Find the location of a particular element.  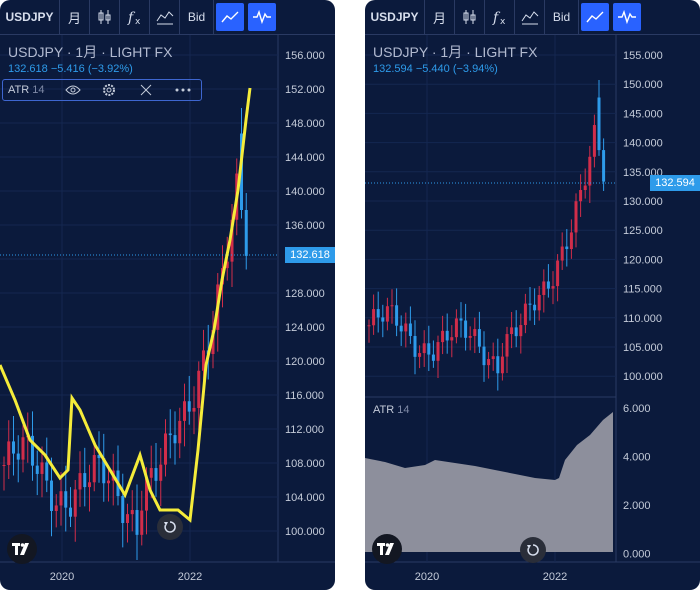

legend-change: −5.440 is located at coordinates (432, 69).